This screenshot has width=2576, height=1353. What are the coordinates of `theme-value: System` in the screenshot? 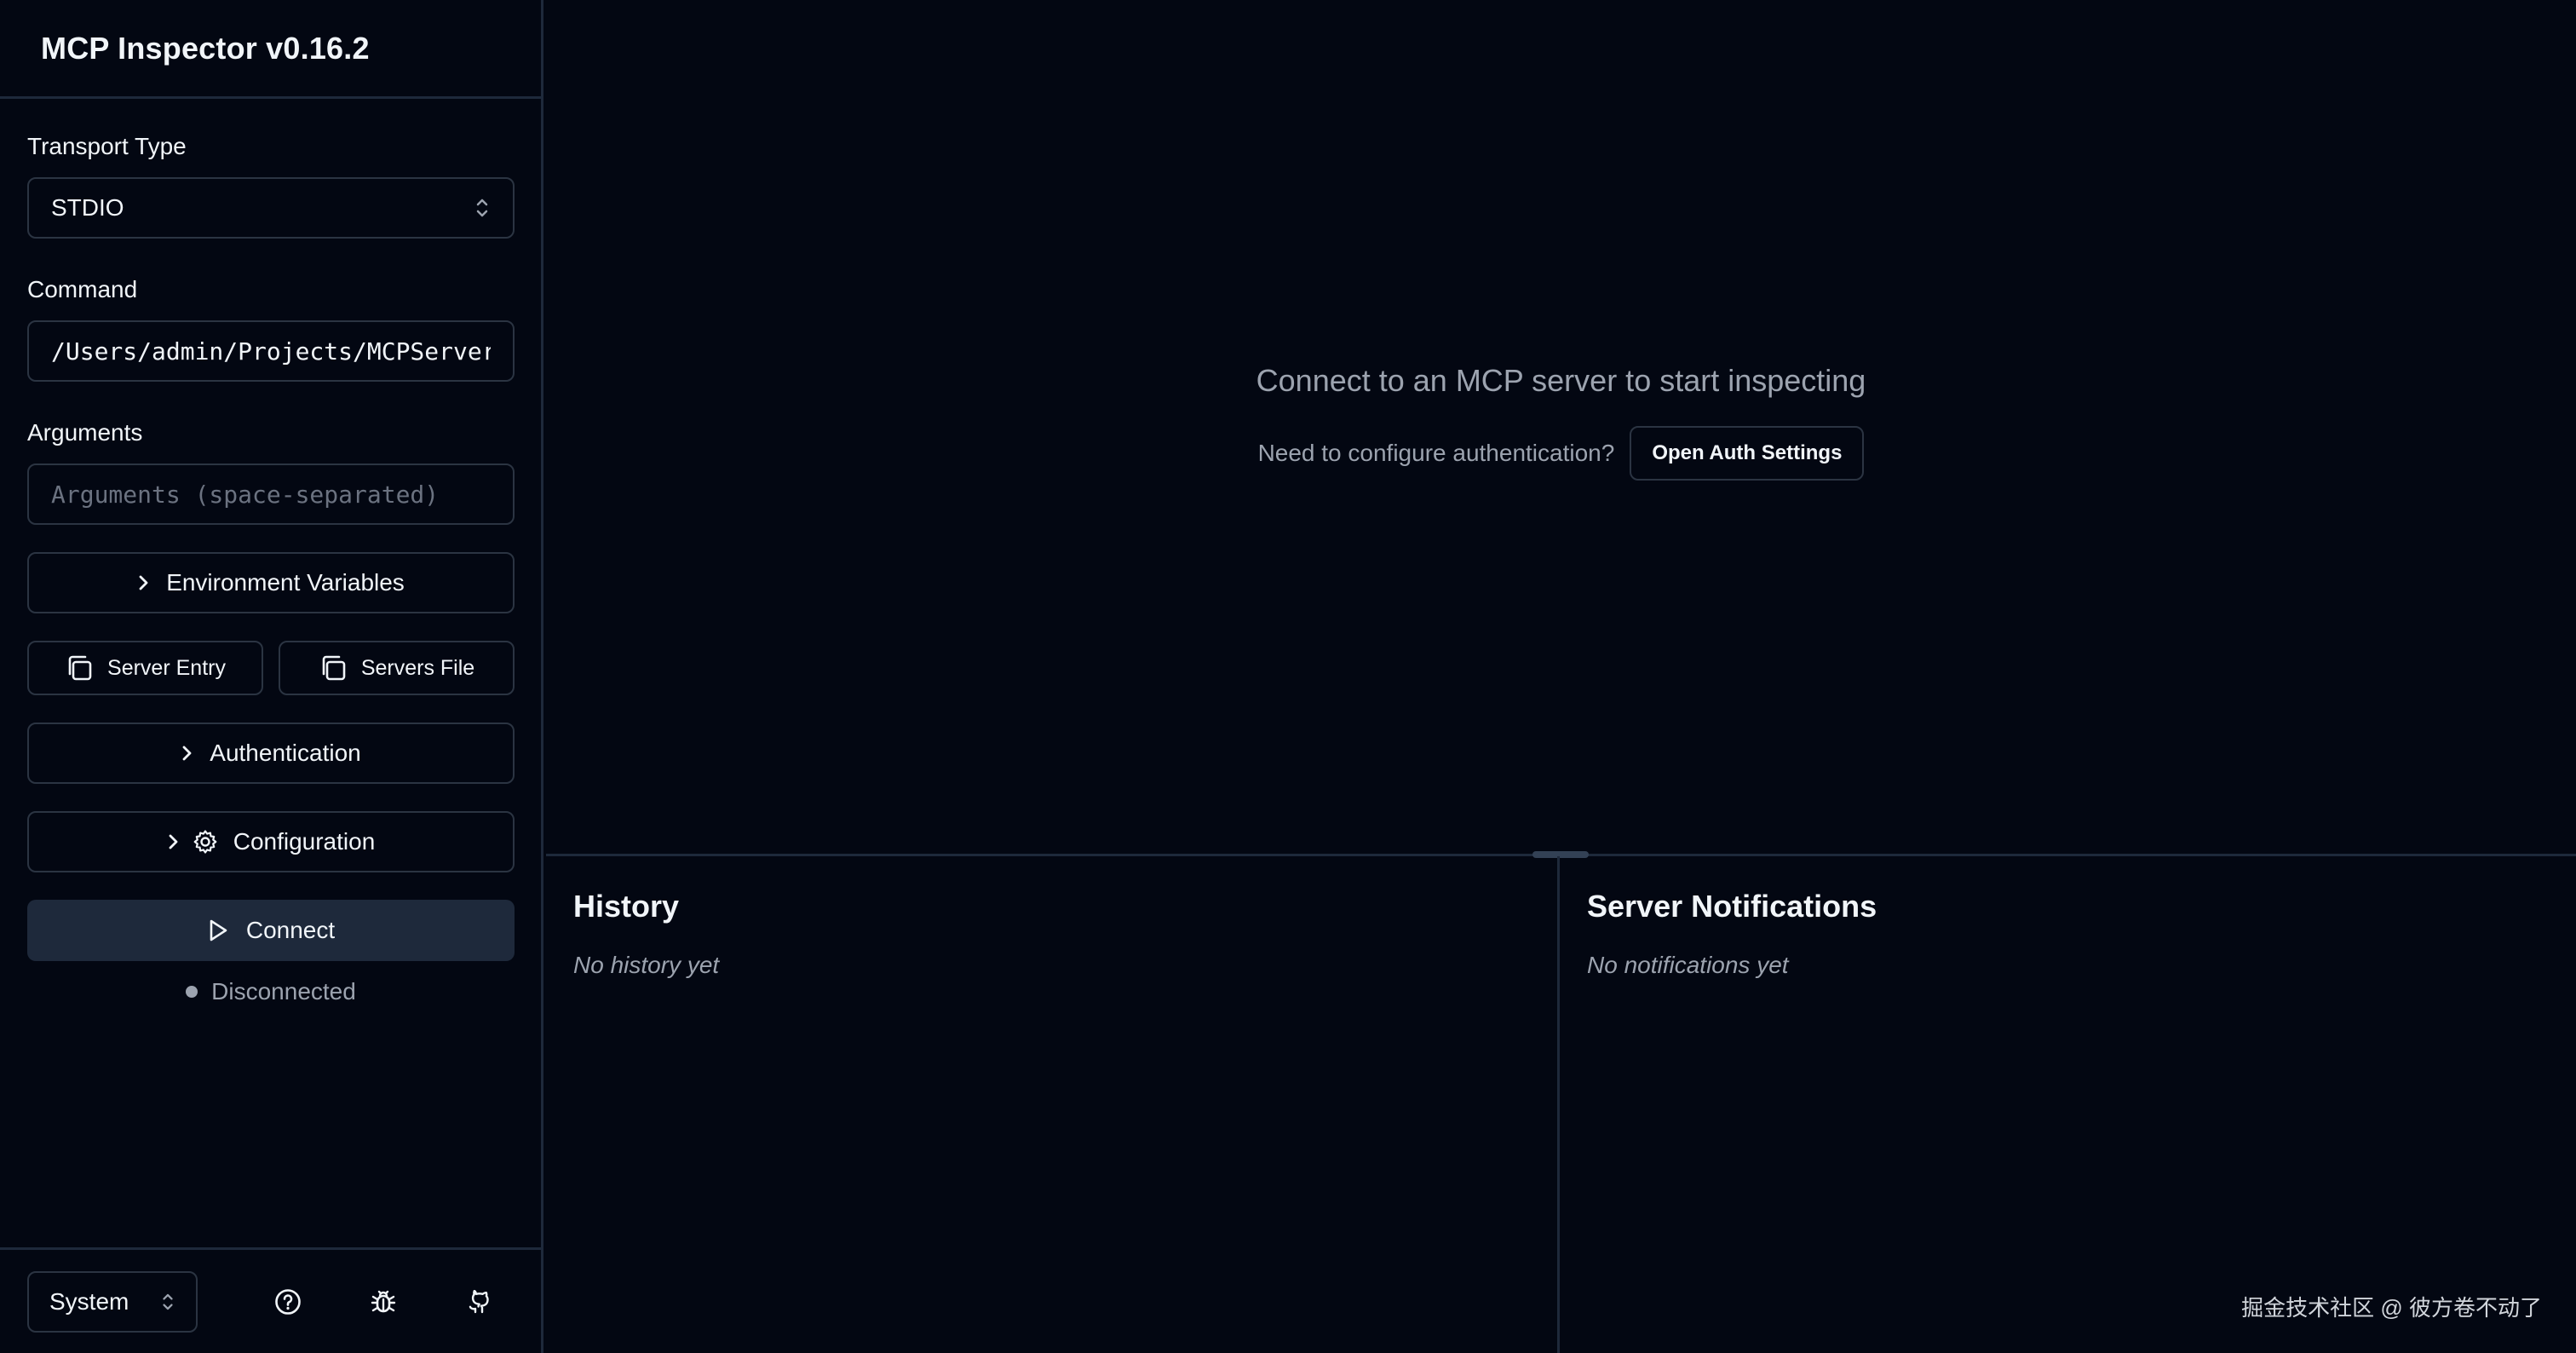 It's located at (89, 1301).